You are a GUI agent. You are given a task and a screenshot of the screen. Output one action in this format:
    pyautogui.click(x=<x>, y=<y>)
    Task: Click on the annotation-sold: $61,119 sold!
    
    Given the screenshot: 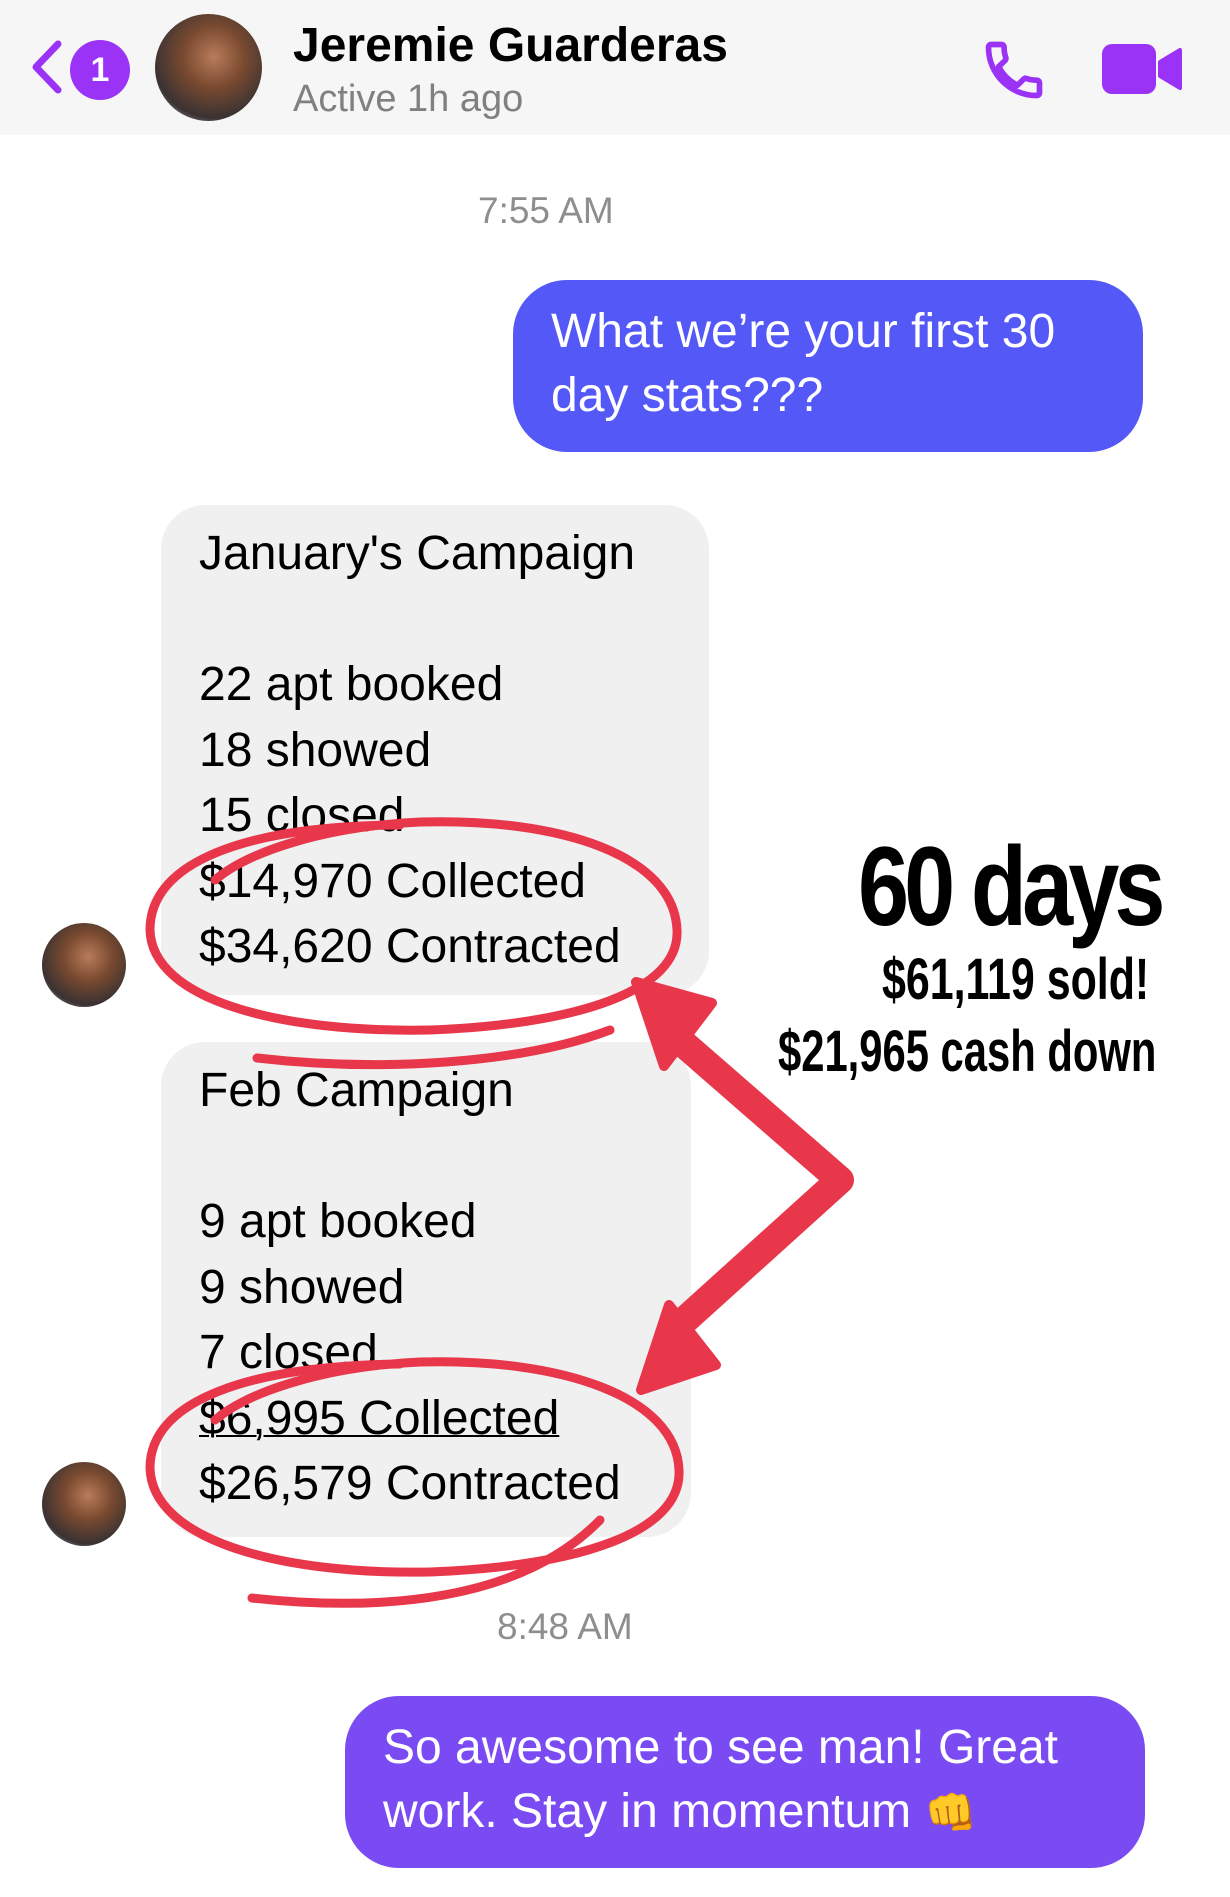 What is the action you would take?
    pyautogui.click(x=1016, y=979)
    